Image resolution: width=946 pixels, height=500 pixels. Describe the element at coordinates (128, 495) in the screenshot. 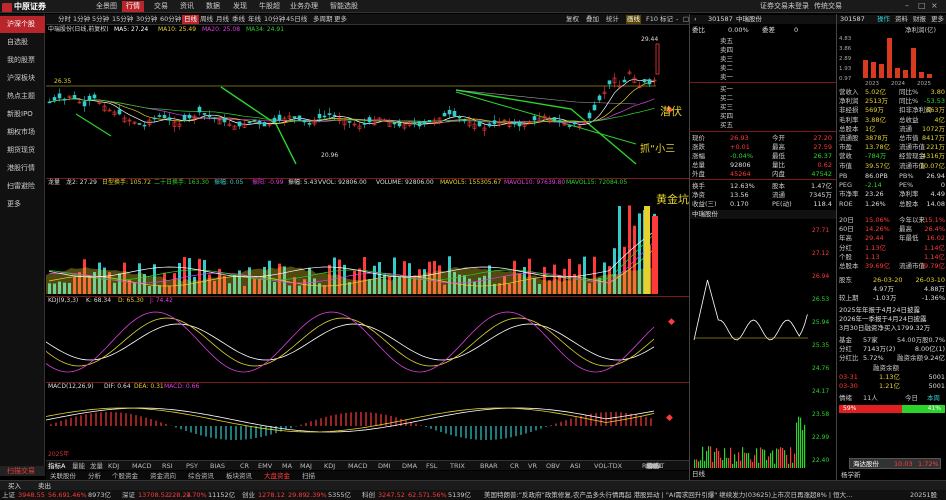

I see `ticker-name: 深证` at that location.